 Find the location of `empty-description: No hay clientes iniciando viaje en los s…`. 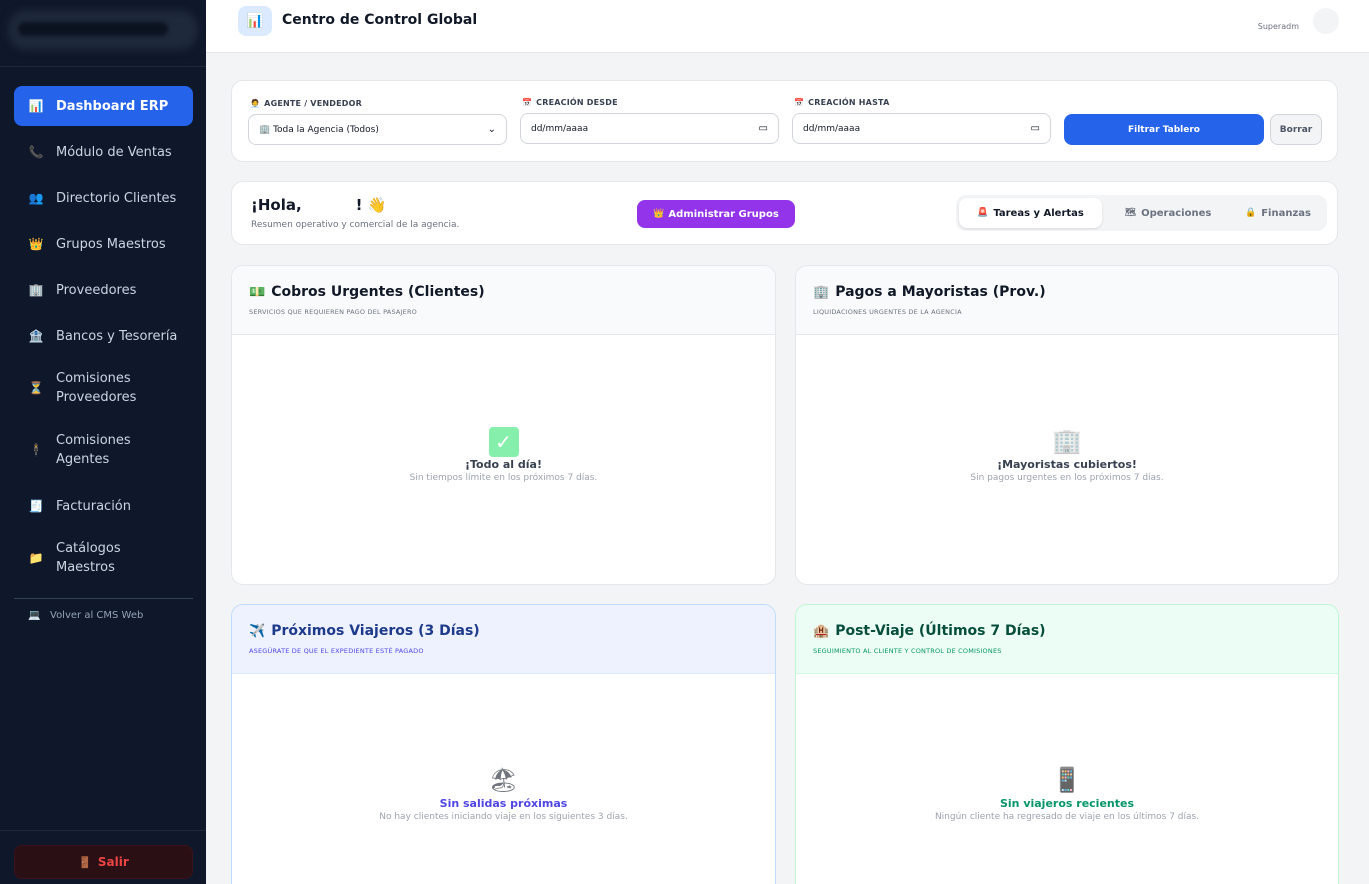

empty-description: No hay clientes iniciando viaje en los s… is located at coordinates (503, 817).